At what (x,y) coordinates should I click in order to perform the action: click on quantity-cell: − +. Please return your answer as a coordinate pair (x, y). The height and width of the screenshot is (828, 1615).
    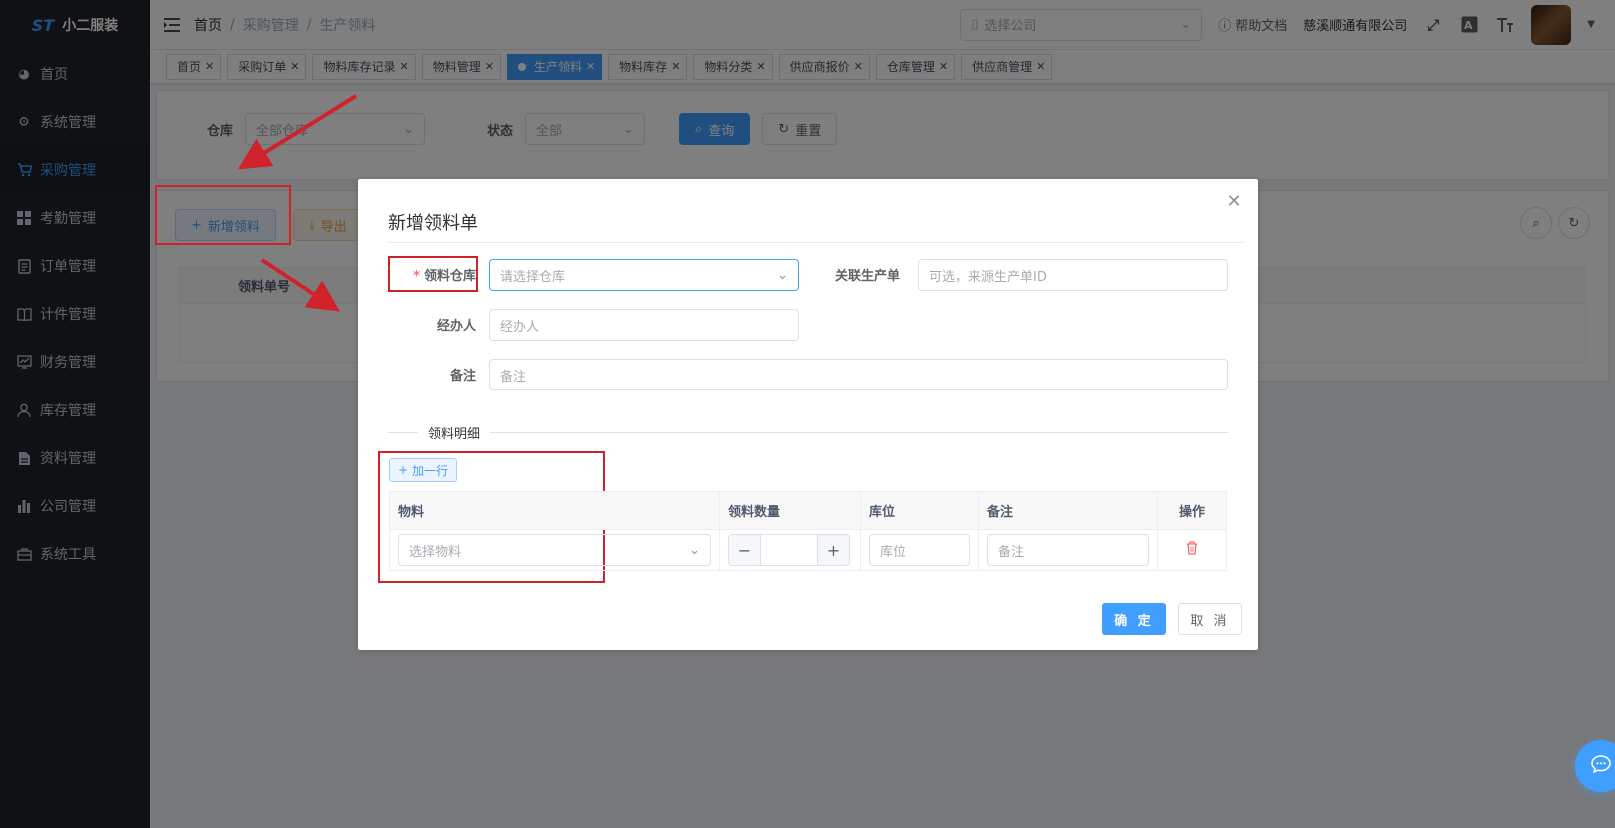
    Looking at the image, I should click on (790, 550).